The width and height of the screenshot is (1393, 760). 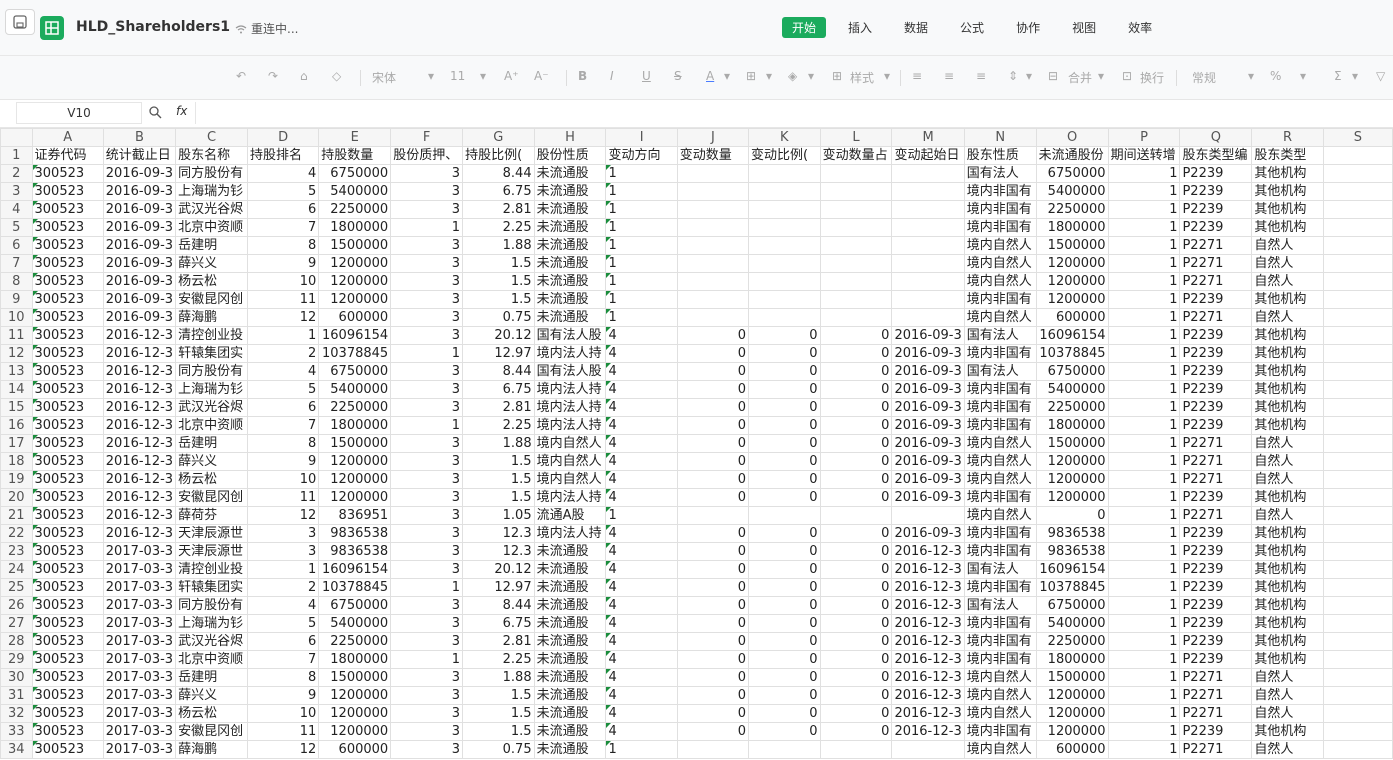 What do you see at coordinates (1072, 569) in the screenshot?
I see `cell: 16096154` at bounding box center [1072, 569].